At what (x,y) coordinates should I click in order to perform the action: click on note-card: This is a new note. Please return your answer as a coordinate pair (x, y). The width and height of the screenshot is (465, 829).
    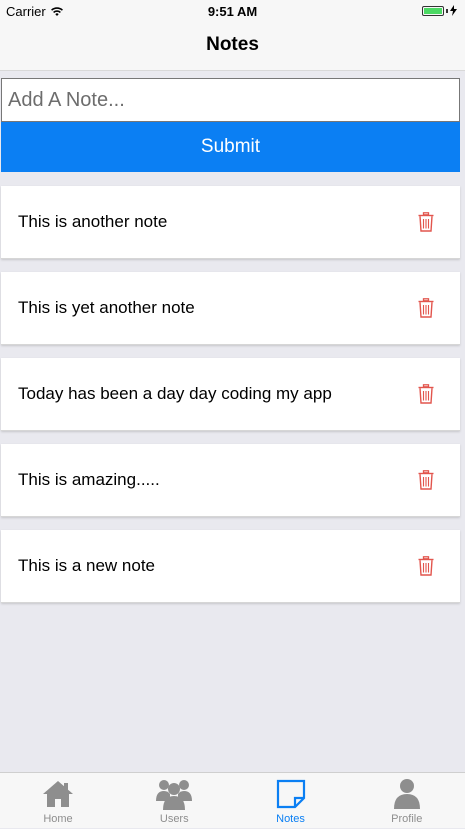
    Looking at the image, I should click on (230, 566).